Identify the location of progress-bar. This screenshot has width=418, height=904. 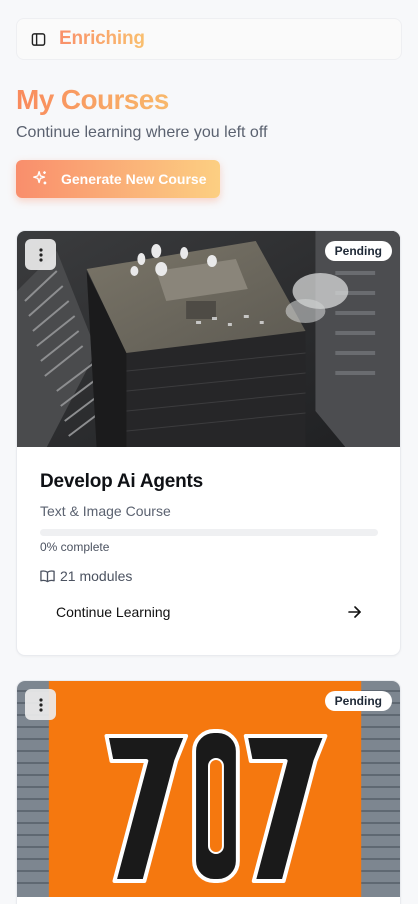
(209, 532).